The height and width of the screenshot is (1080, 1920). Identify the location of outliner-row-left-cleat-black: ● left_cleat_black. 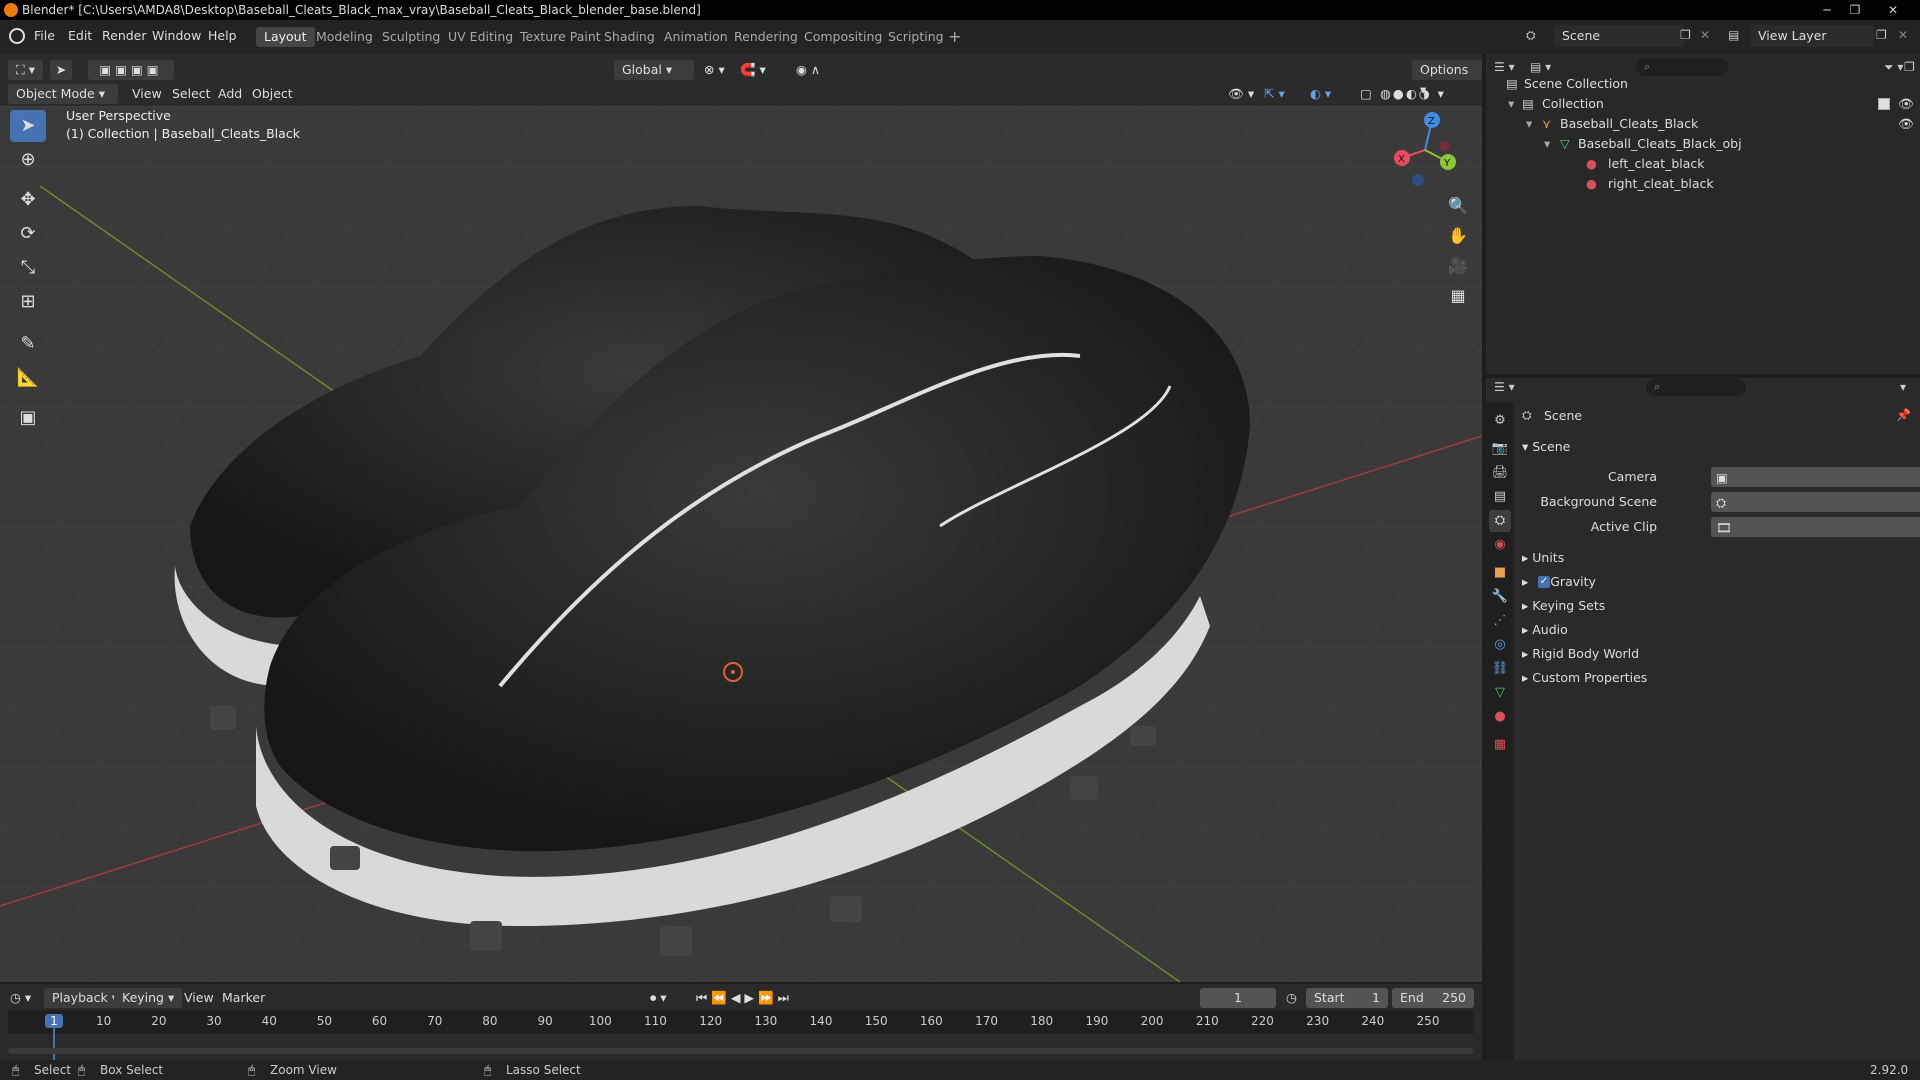
(1703, 164).